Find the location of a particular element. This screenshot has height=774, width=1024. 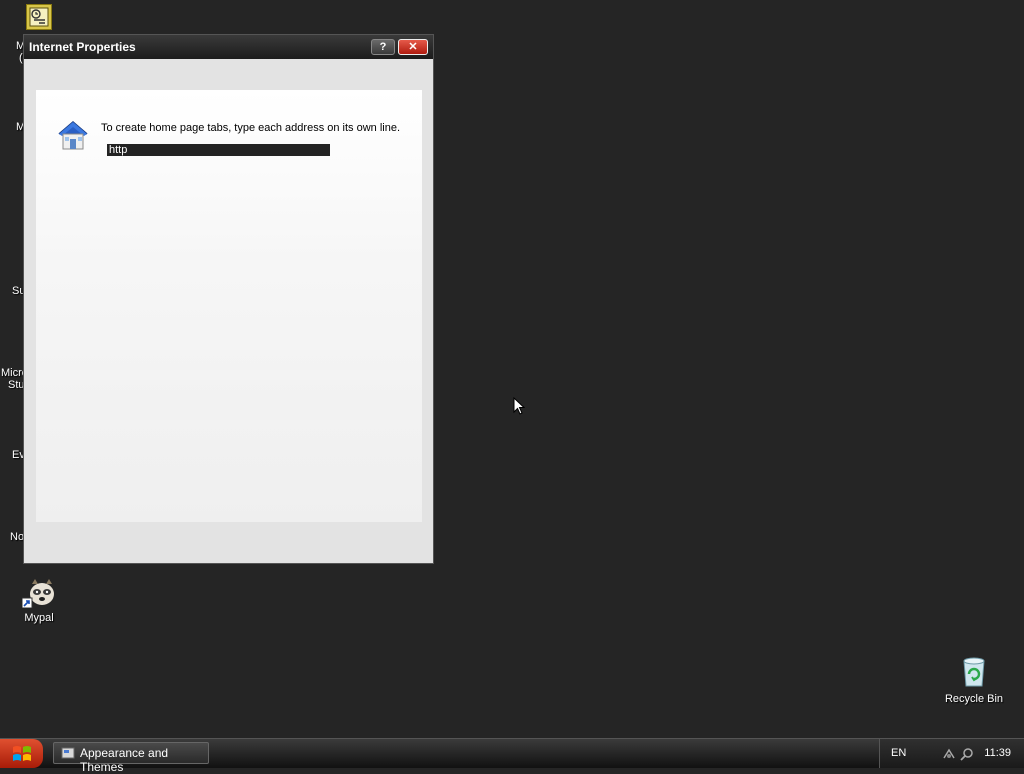

window-title: Internet Properties is located at coordinates (82, 47).